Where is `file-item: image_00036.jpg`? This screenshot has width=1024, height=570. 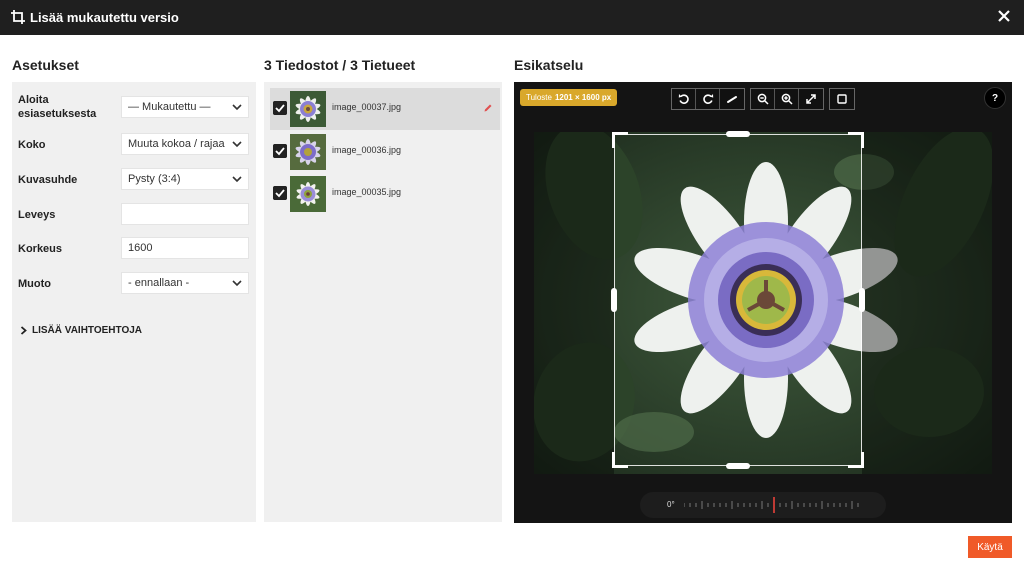
file-item: image_00036.jpg is located at coordinates (385, 152).